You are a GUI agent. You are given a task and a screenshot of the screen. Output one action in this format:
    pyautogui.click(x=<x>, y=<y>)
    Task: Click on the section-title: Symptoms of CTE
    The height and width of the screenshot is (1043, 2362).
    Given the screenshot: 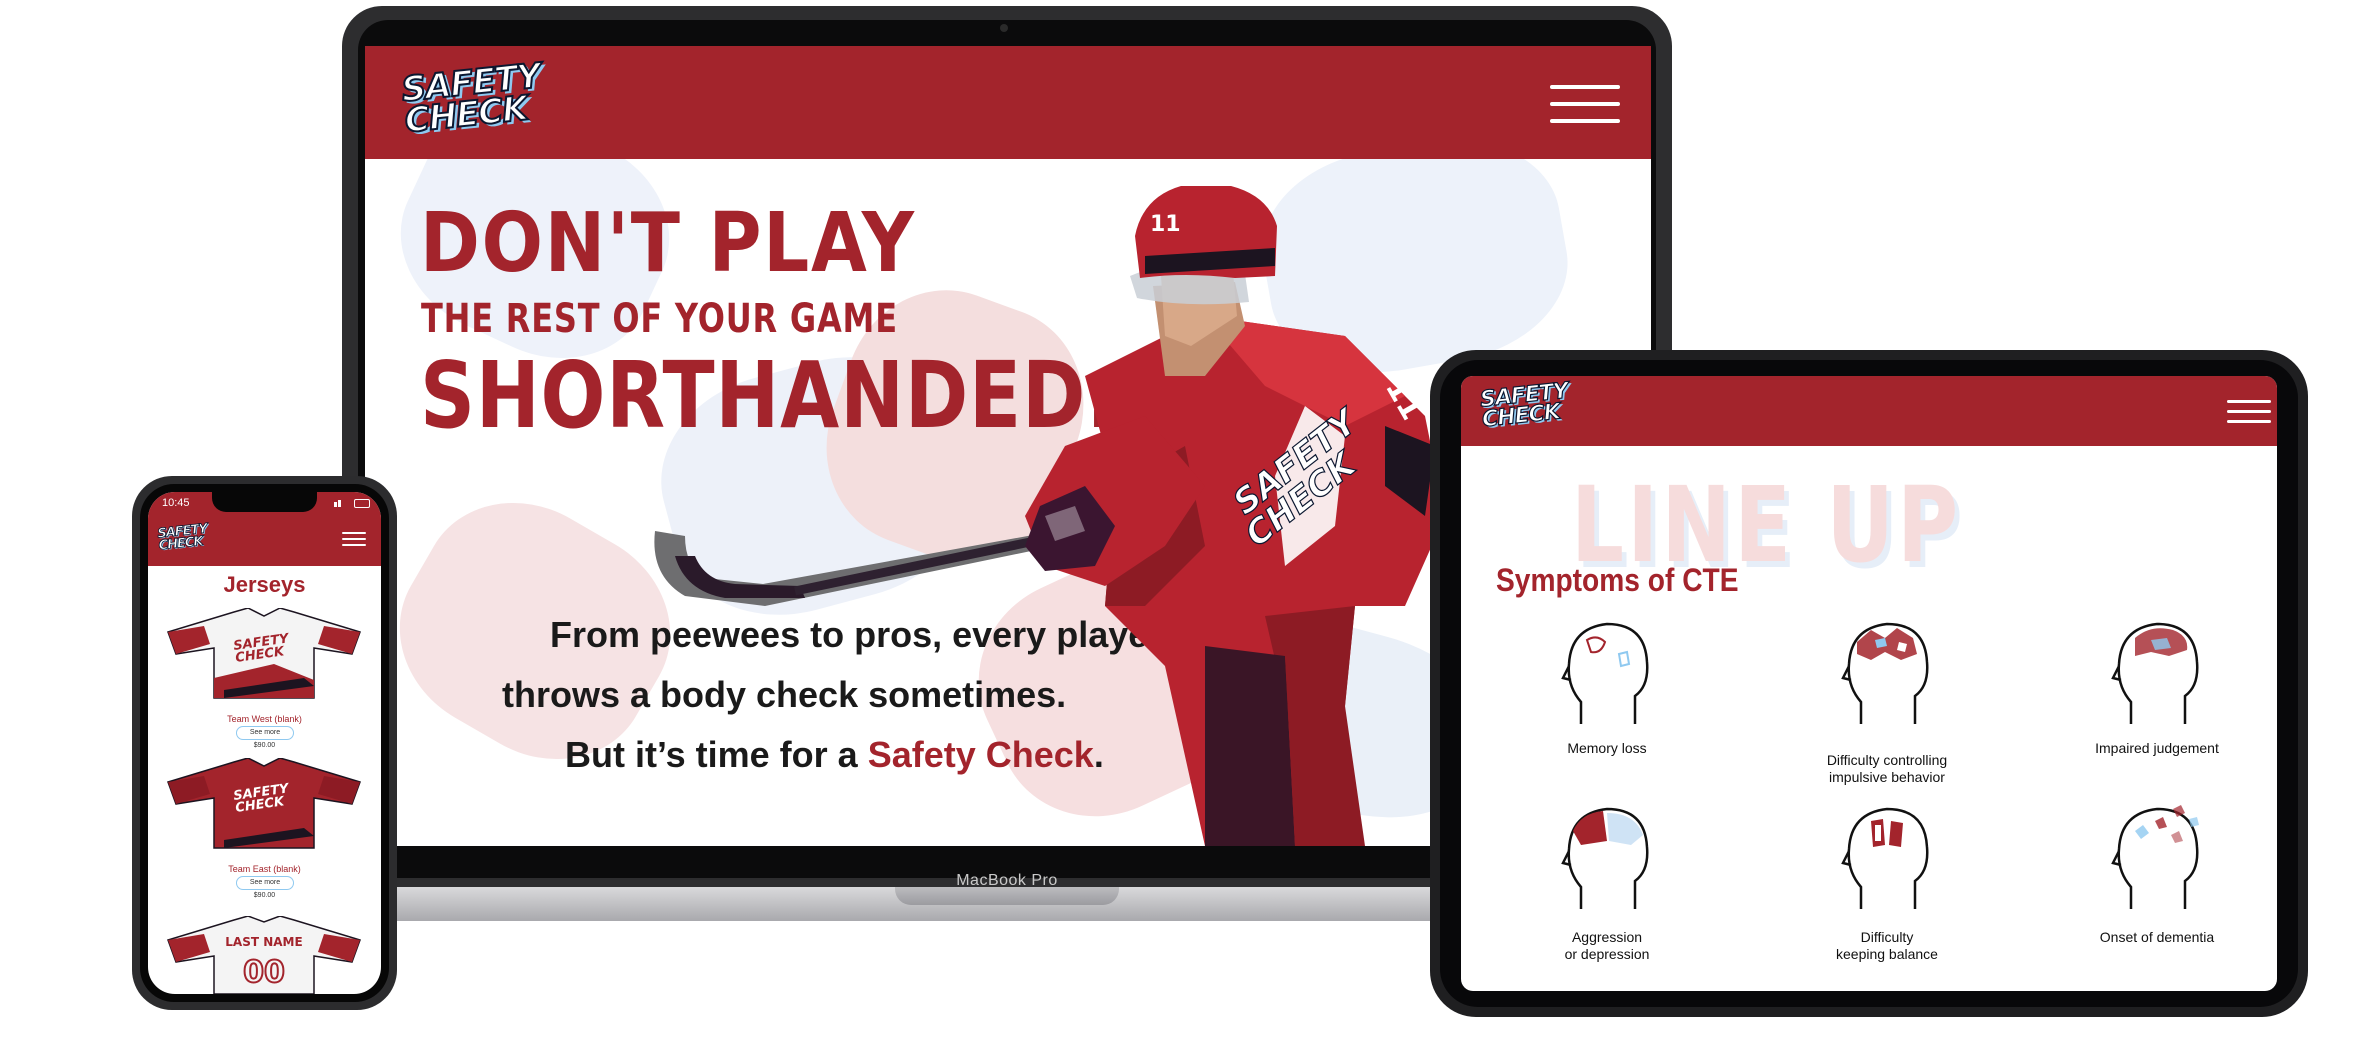 What is the action you would take?
    pyautogui.click(x=1617, y=580)
    